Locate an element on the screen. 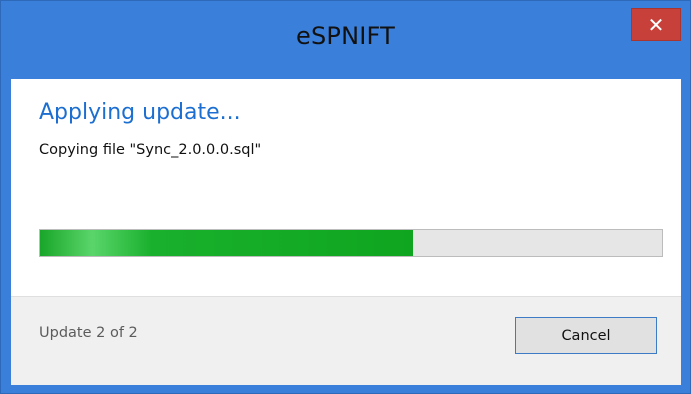 This screenshot has height=394, width=691. close-icon: ✕ is located at coordinates (656, 24).